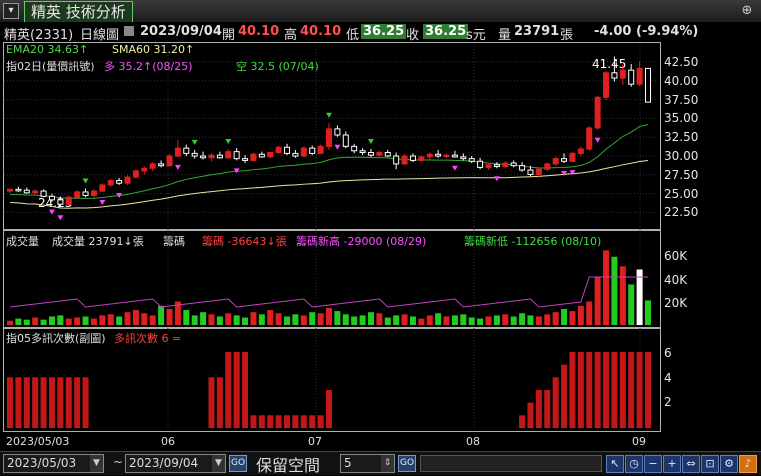 The height and width of the screenshot is (476, 761). I want to click on start-date-value: 2023/05/03, so click(42, 463).